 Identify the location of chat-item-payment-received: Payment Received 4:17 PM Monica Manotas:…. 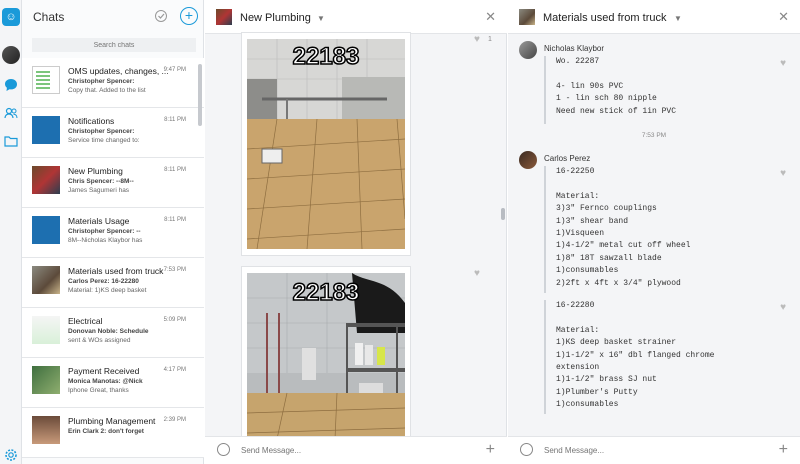
(113, 383).